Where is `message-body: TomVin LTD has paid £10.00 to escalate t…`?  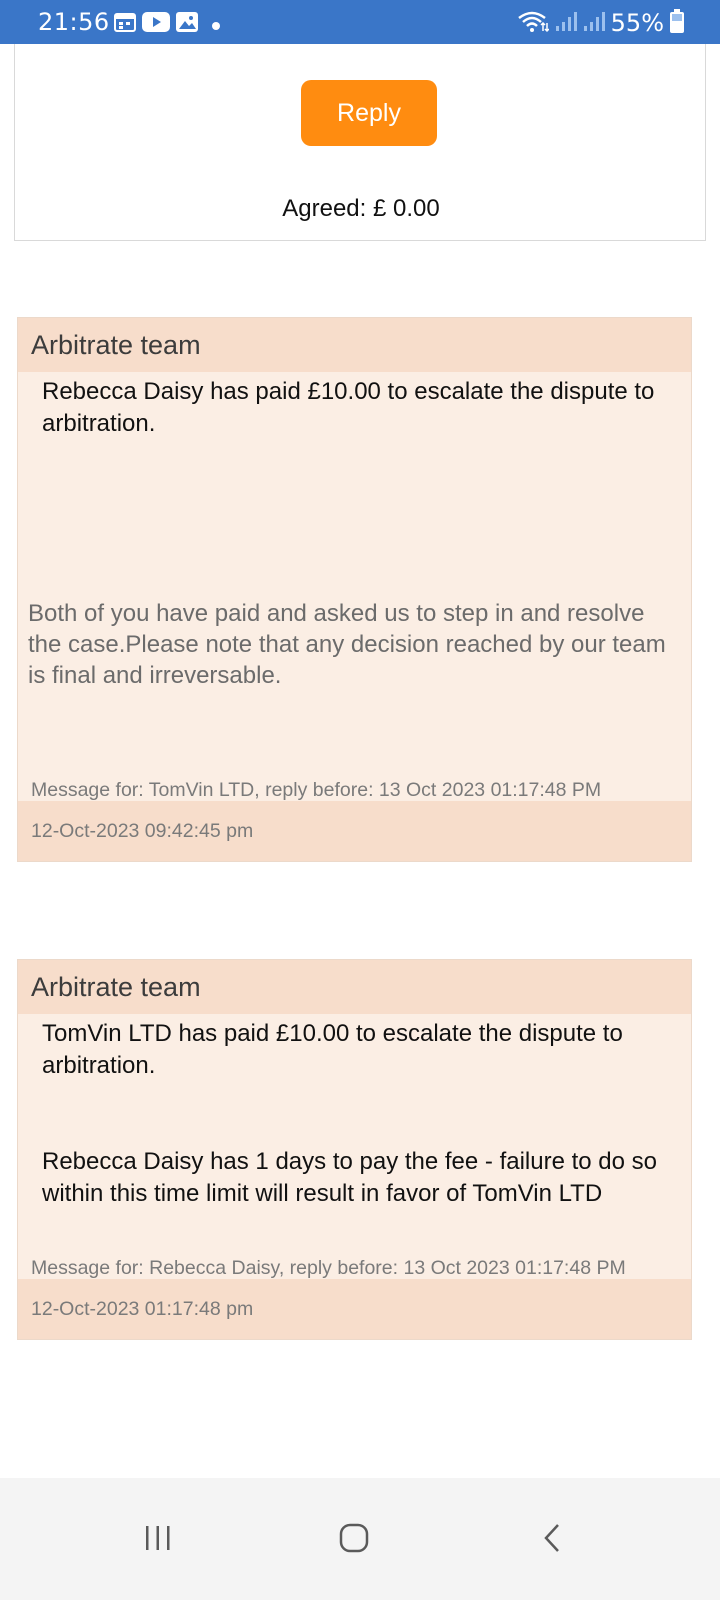
message-body: TomVin LTD has paid £10.00 to escalate t… is located at coordinates (332, 1049).